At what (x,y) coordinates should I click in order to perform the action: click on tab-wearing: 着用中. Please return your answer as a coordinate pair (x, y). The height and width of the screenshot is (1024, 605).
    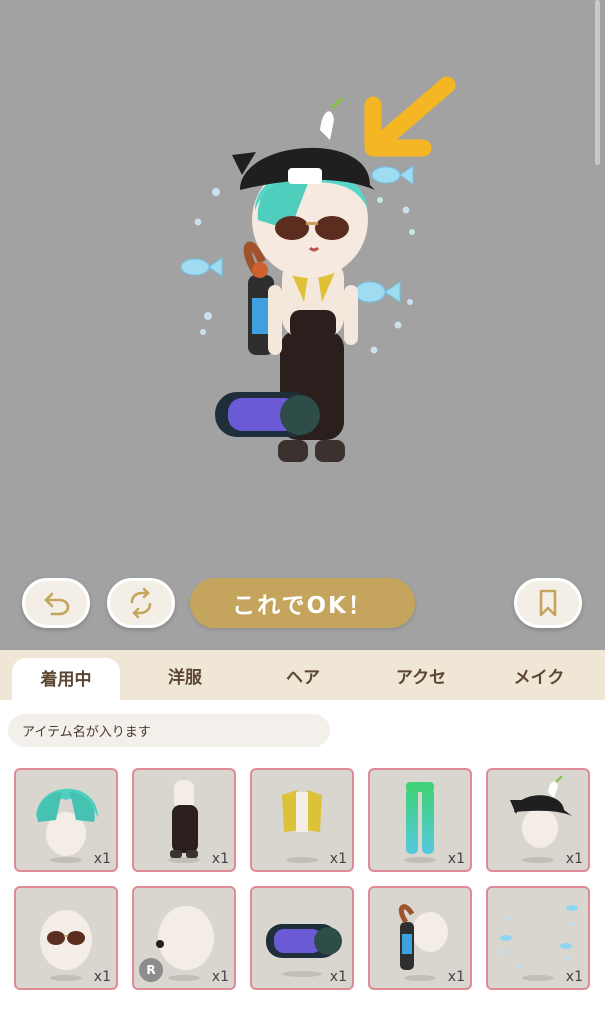
    Looking at the image, I should click on (66, 681).